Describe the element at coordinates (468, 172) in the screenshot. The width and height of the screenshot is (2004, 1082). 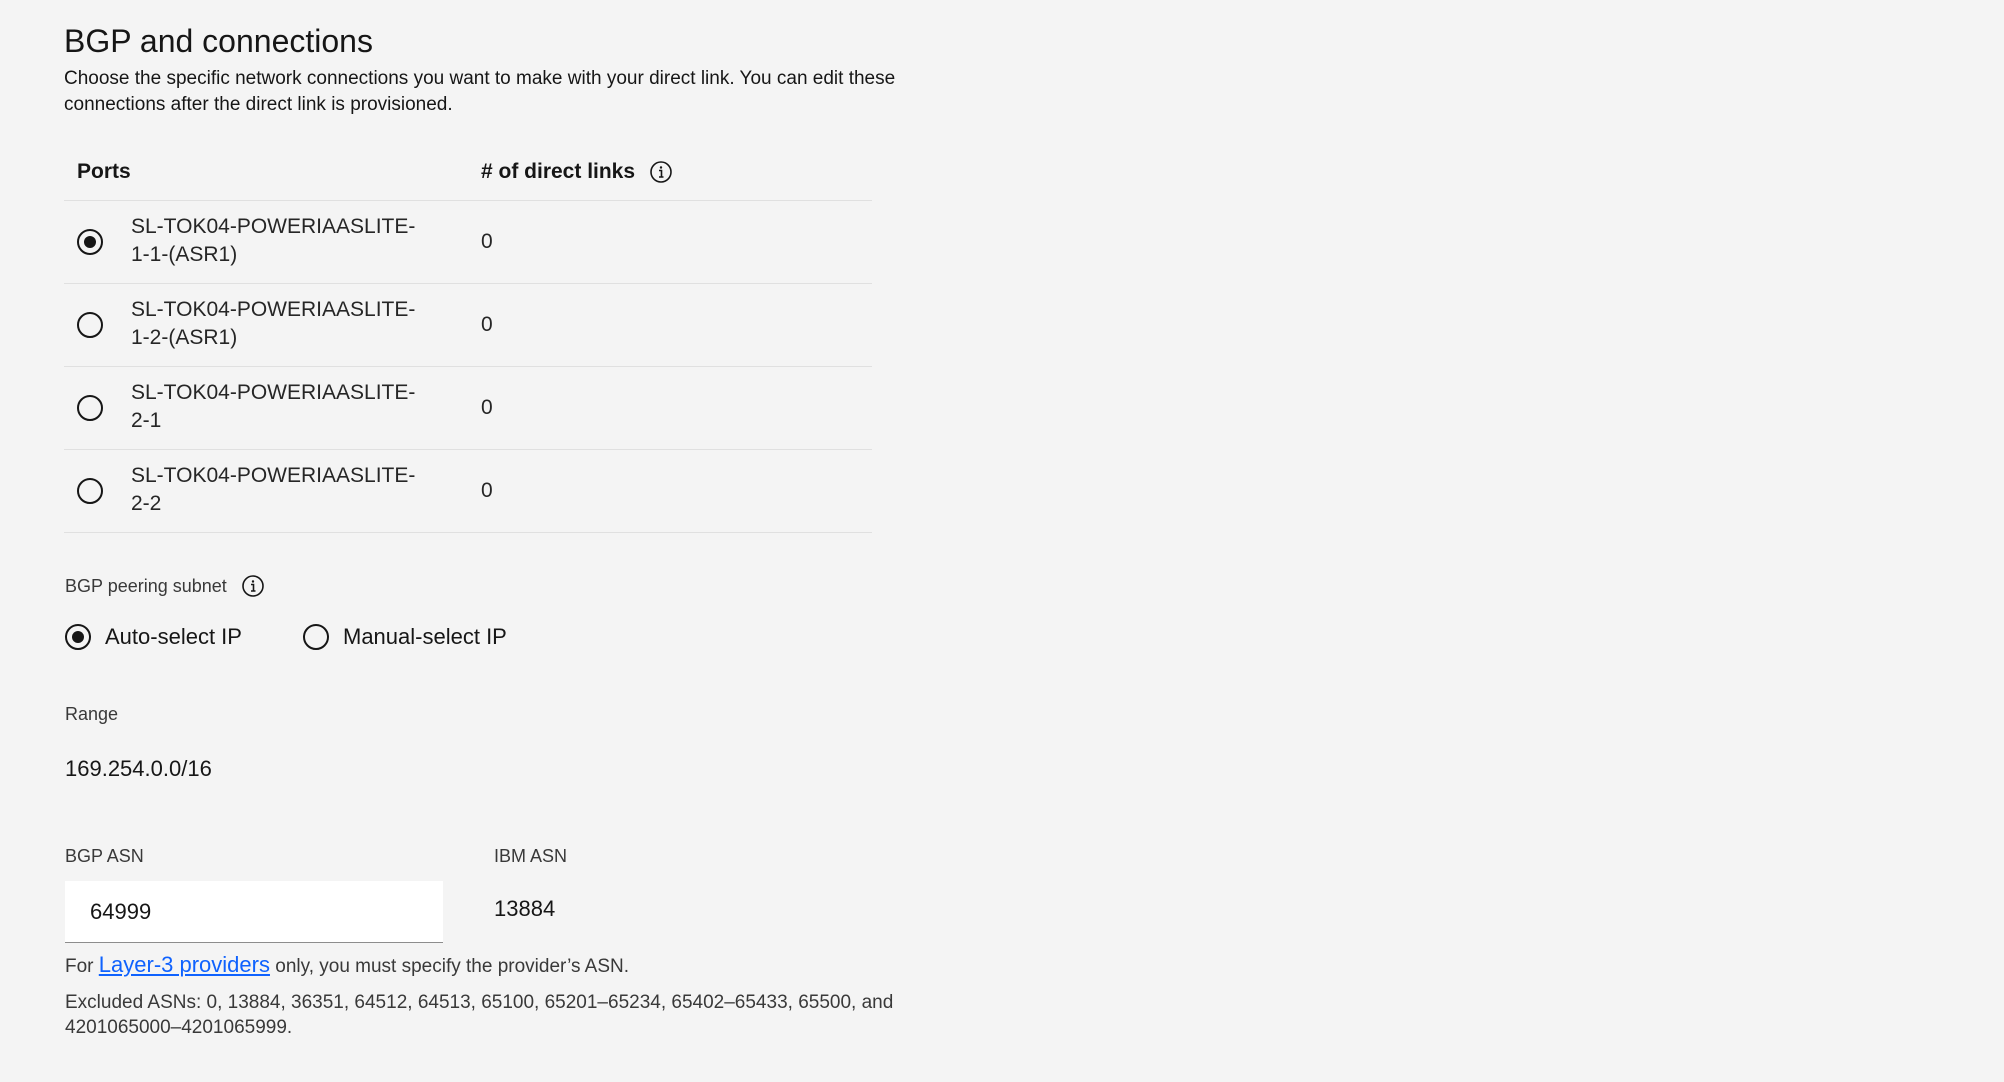
I see `table-header: Ports # of direct links` at that location.